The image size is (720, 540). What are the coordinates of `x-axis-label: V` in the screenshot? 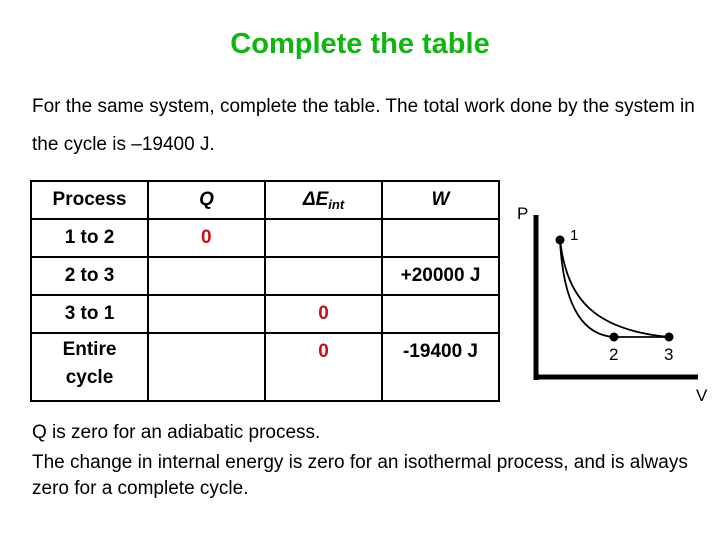 It's located at (702, 395).